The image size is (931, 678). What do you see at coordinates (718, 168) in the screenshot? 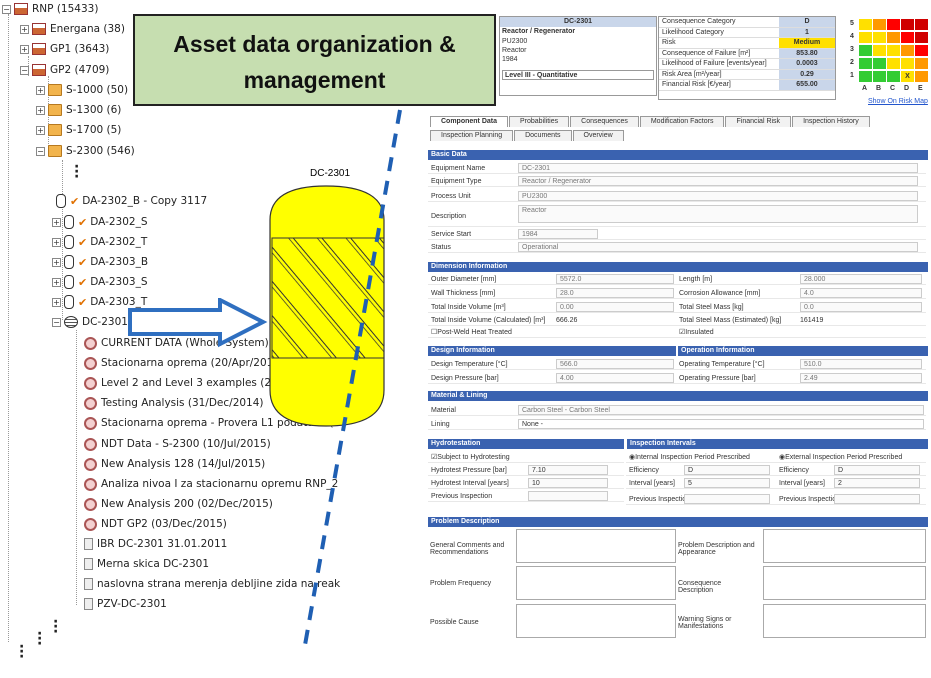
I see `equipment-name-input: DC-2301` at bounding box center [718, 168].